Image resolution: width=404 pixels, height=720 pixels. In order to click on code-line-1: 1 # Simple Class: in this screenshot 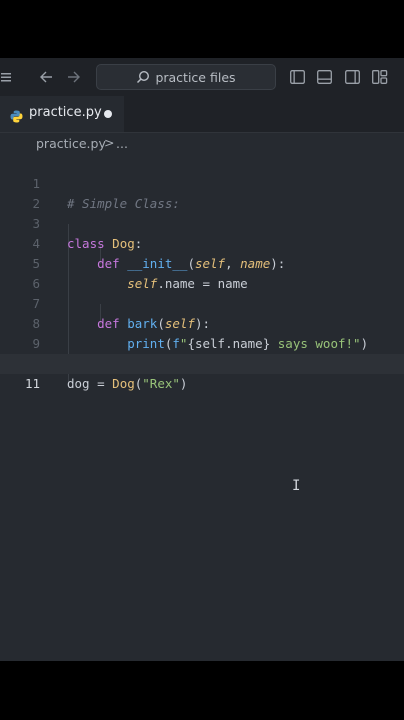, I will do `click(202, 182)`.